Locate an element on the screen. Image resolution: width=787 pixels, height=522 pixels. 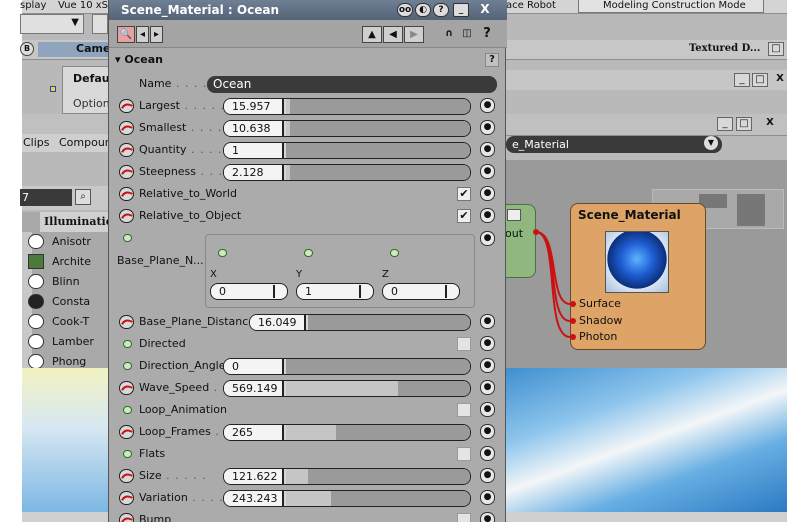
copy-icon: ◫ is located at coordinates (467, 34).